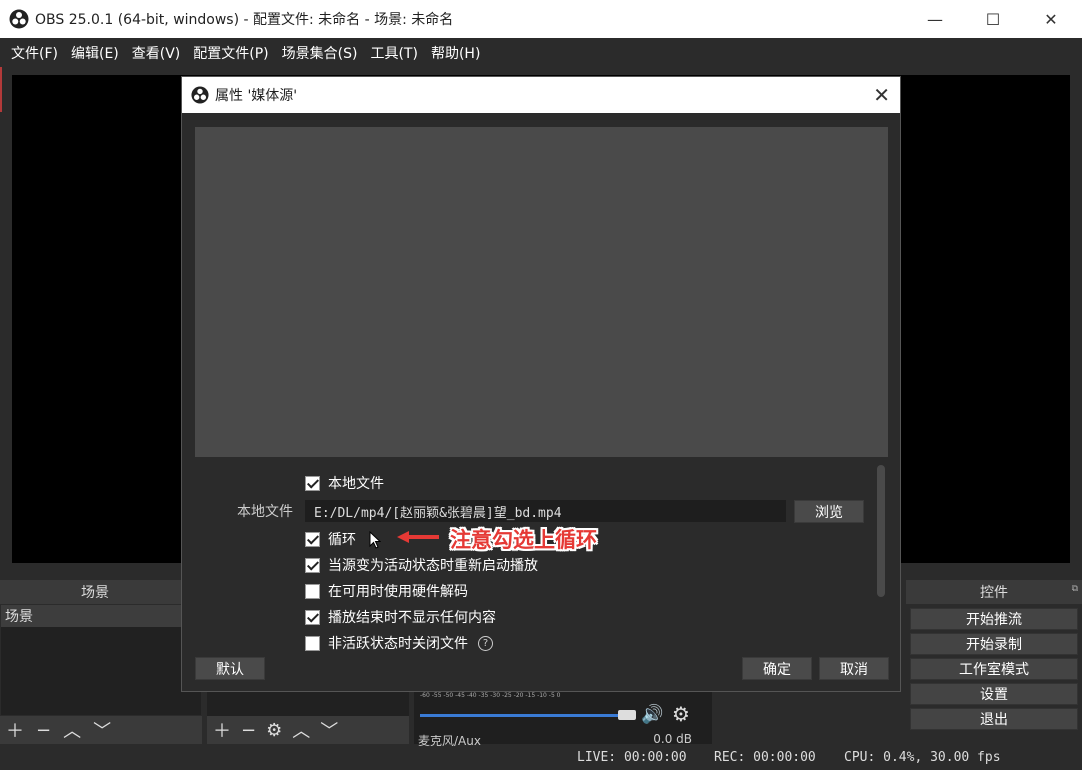  What do you see at coordinates (222, 730) in the screenshot?
I see `add-source-button: ＋` at bounding box center [222, 730].